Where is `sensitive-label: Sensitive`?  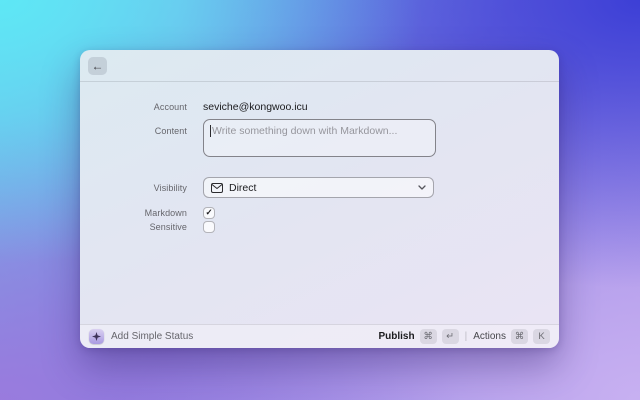 sensitive-label: Sensitive is located at coordinates (168, 226).